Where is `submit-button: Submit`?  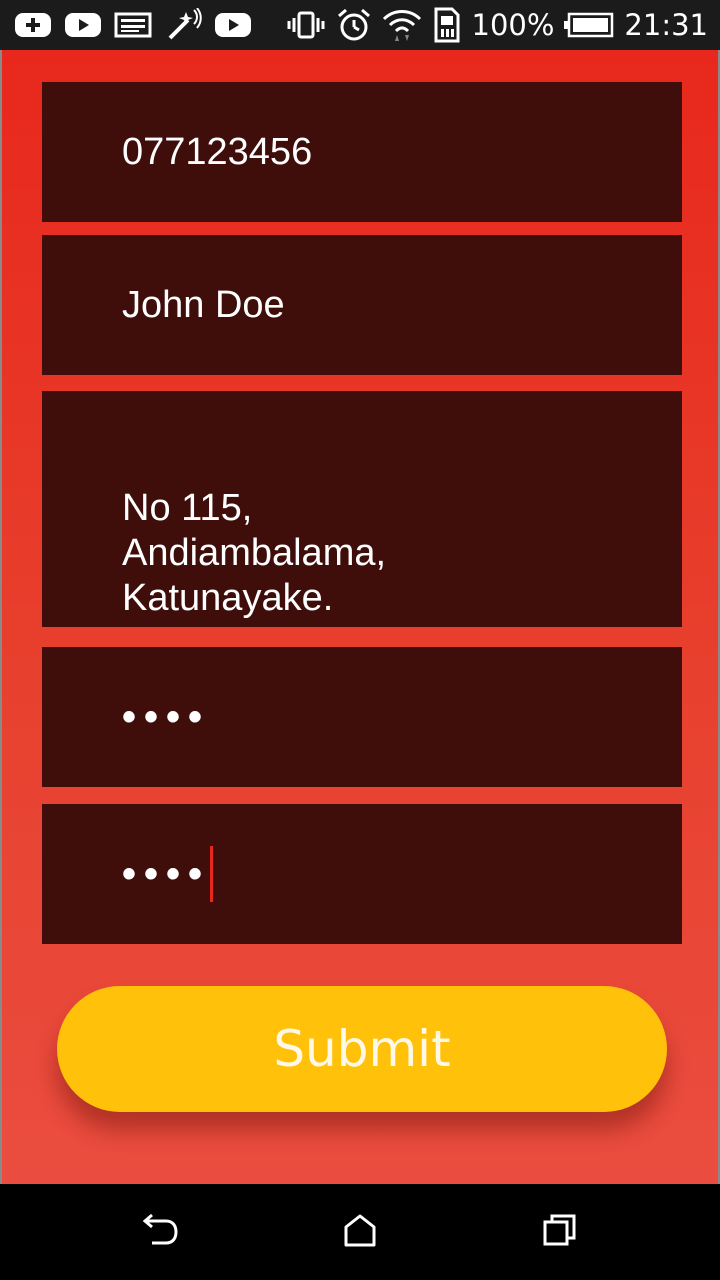 submit-button: Submit is located at coordinates (362, 1049).